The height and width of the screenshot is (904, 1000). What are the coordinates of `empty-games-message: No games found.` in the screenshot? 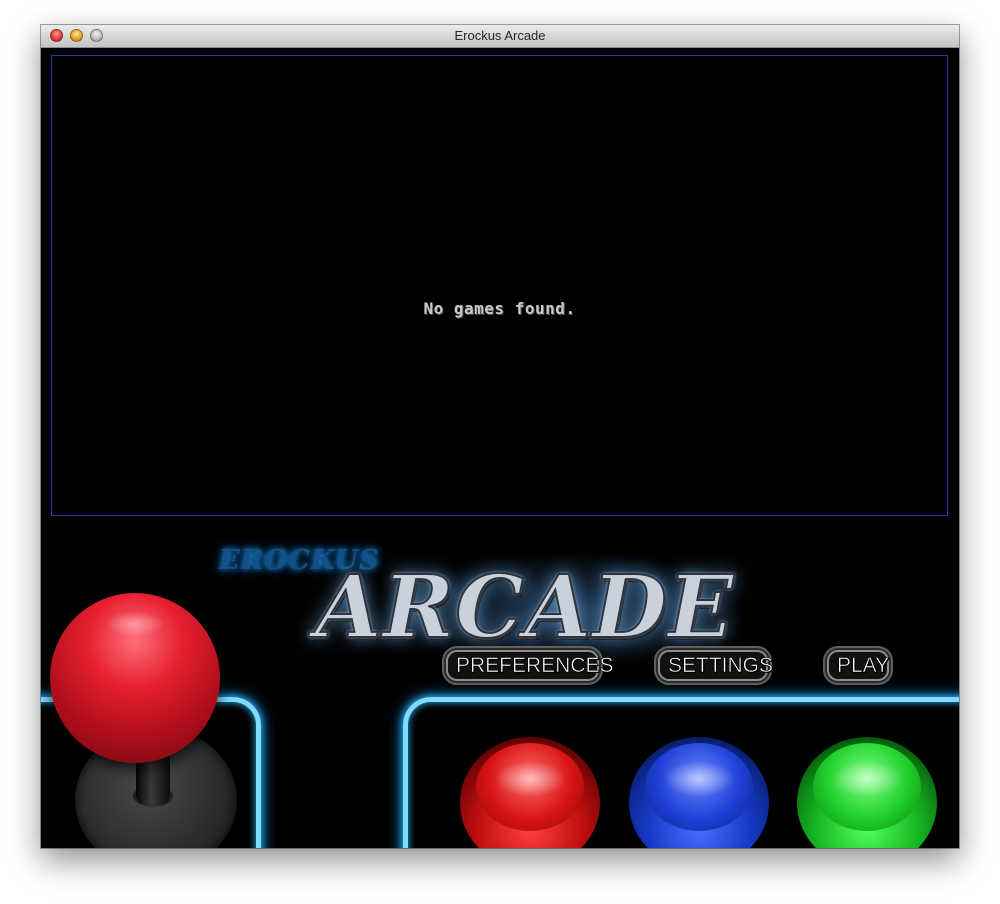 It's located at (499, 308).